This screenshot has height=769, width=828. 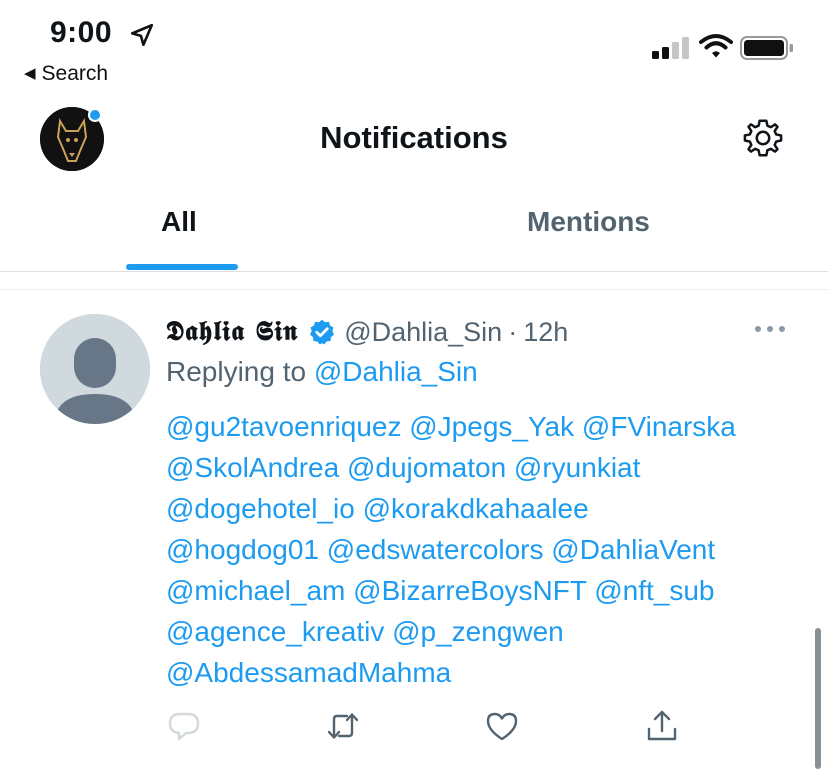 I want to click on cellular-signal-icon, so click(x=670, y=48).